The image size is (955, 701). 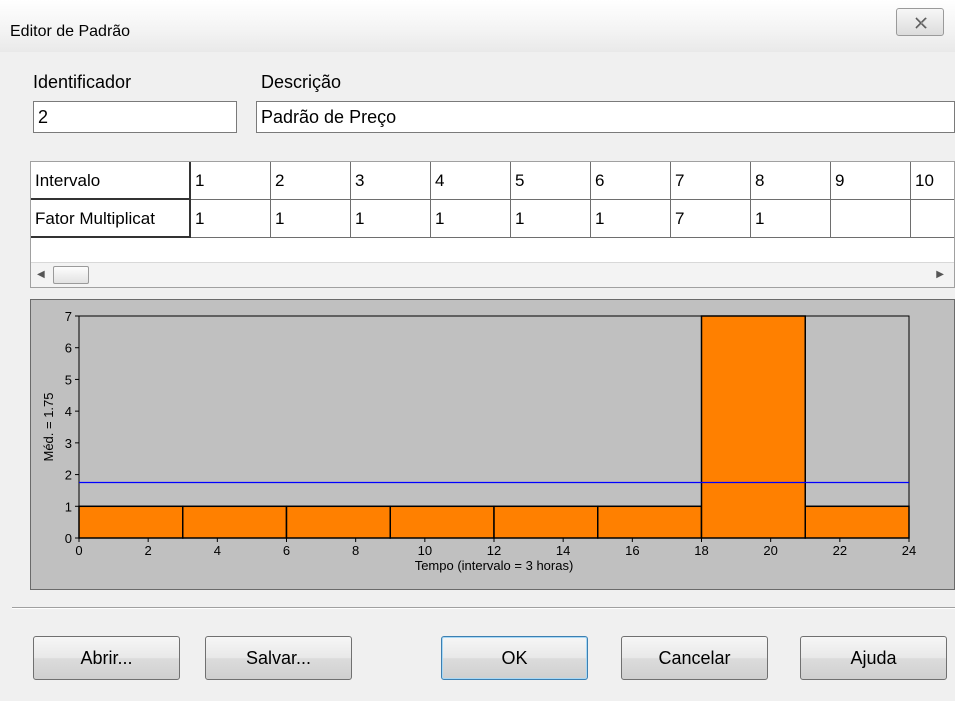 I want to click on x-tick-label: 6, so click(x=286, y=550).